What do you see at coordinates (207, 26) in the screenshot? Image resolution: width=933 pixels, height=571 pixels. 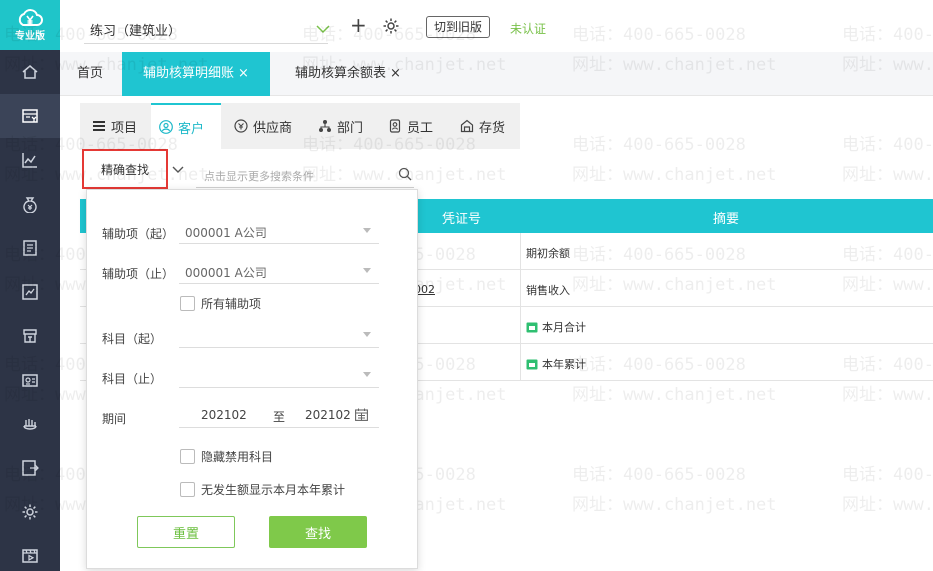 I see `account-selector: 练习（建筑业）` at bounding box center [207, 26].